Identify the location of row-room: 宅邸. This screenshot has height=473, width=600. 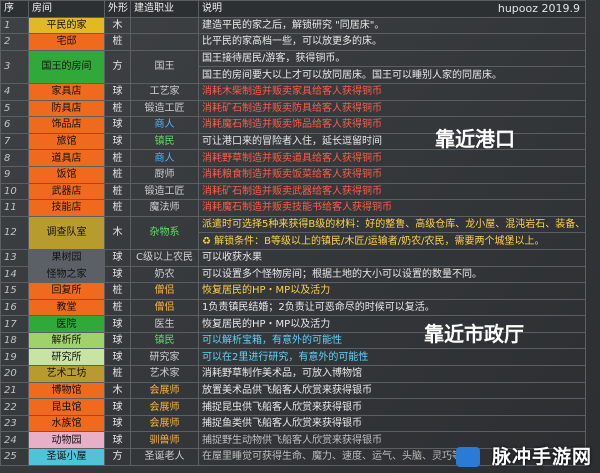
(66, 42).